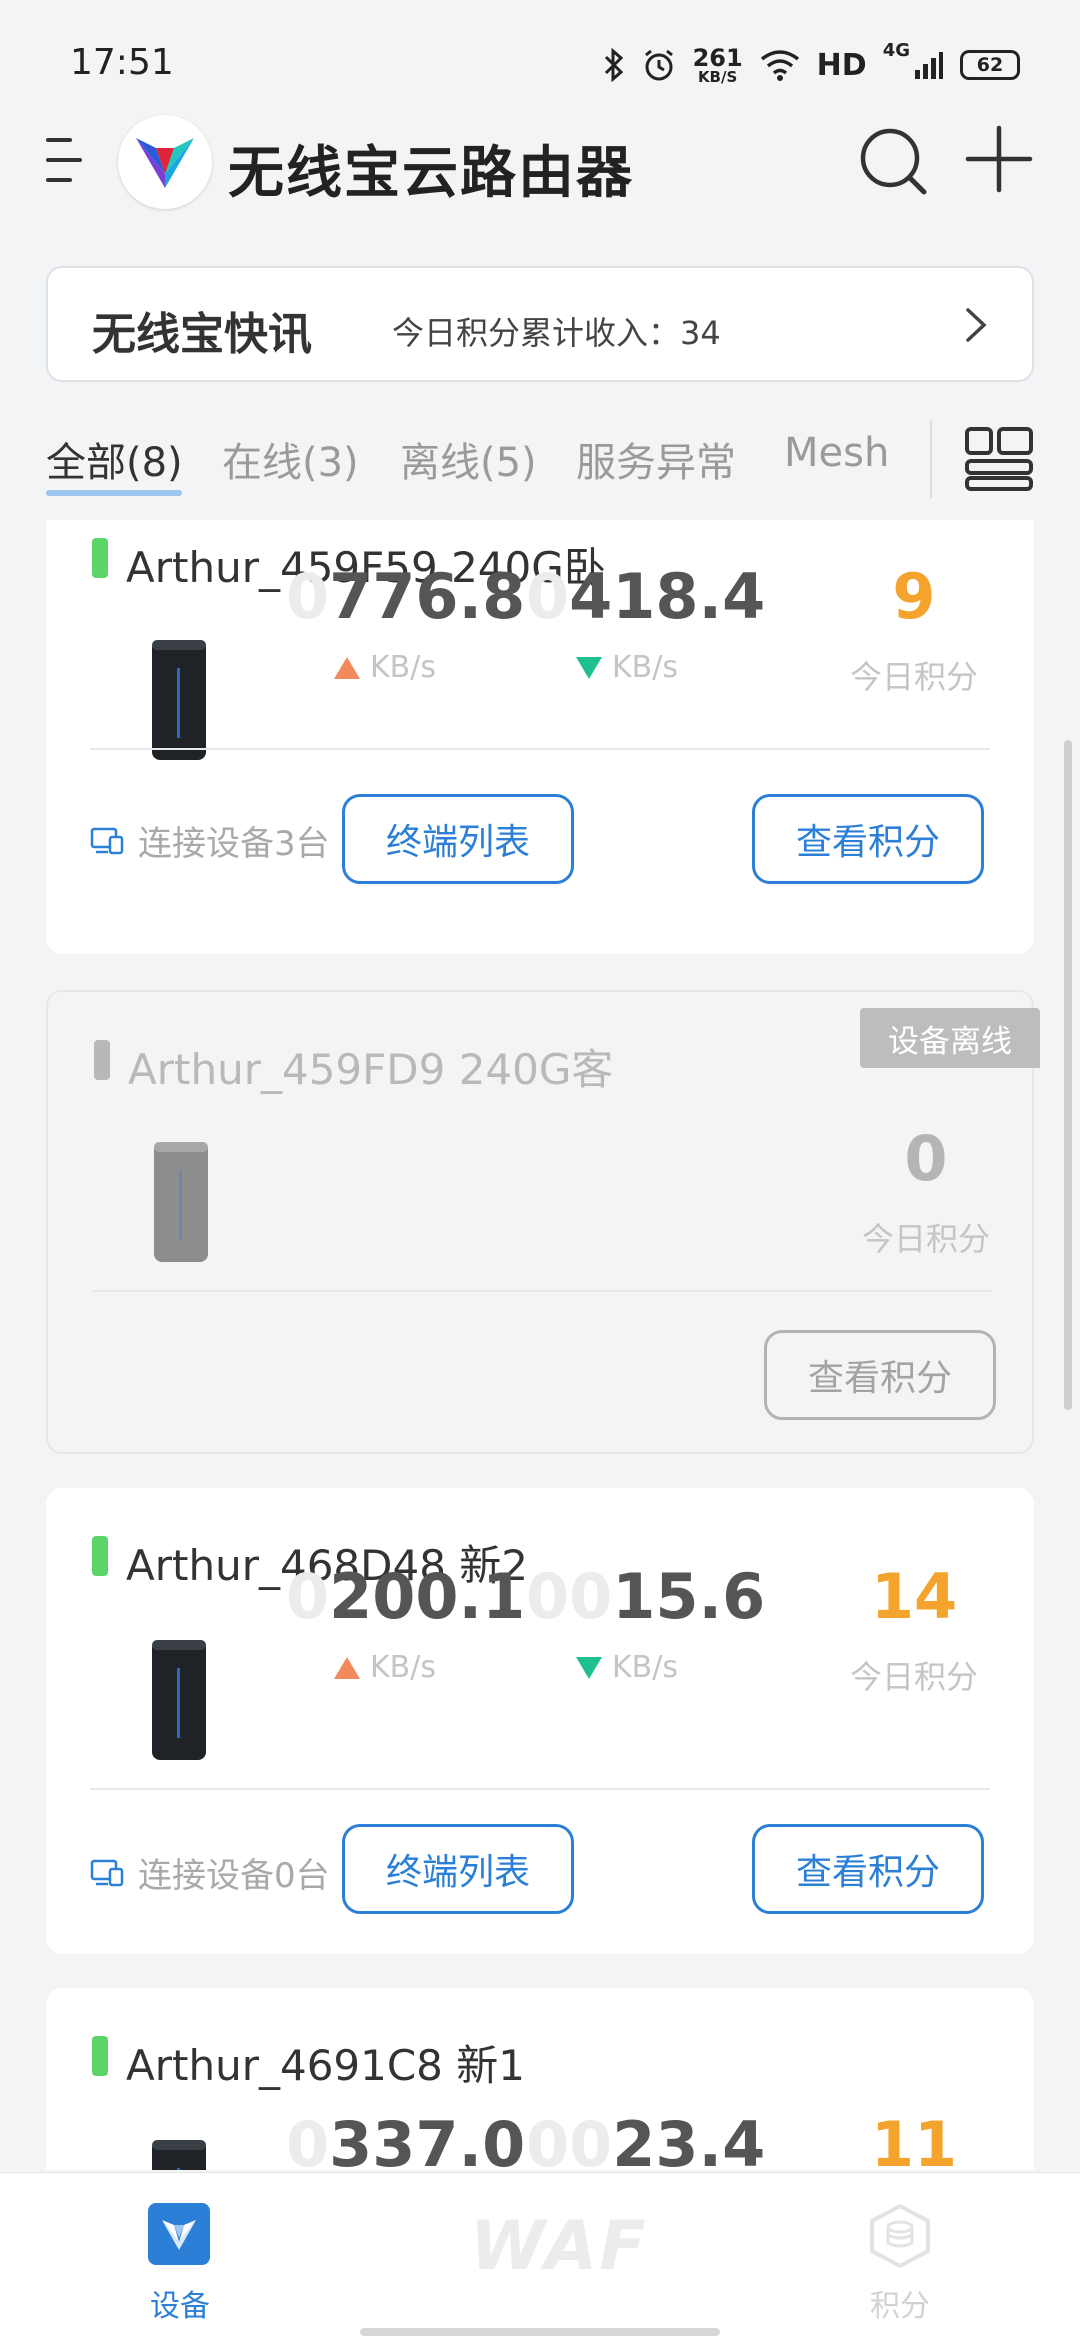 This screenshot has height=2340, width=1080. Describe the element at coordinates (556, 333) in the screenshot. I see `news-text: 今日积分累计收入：34` at that location.